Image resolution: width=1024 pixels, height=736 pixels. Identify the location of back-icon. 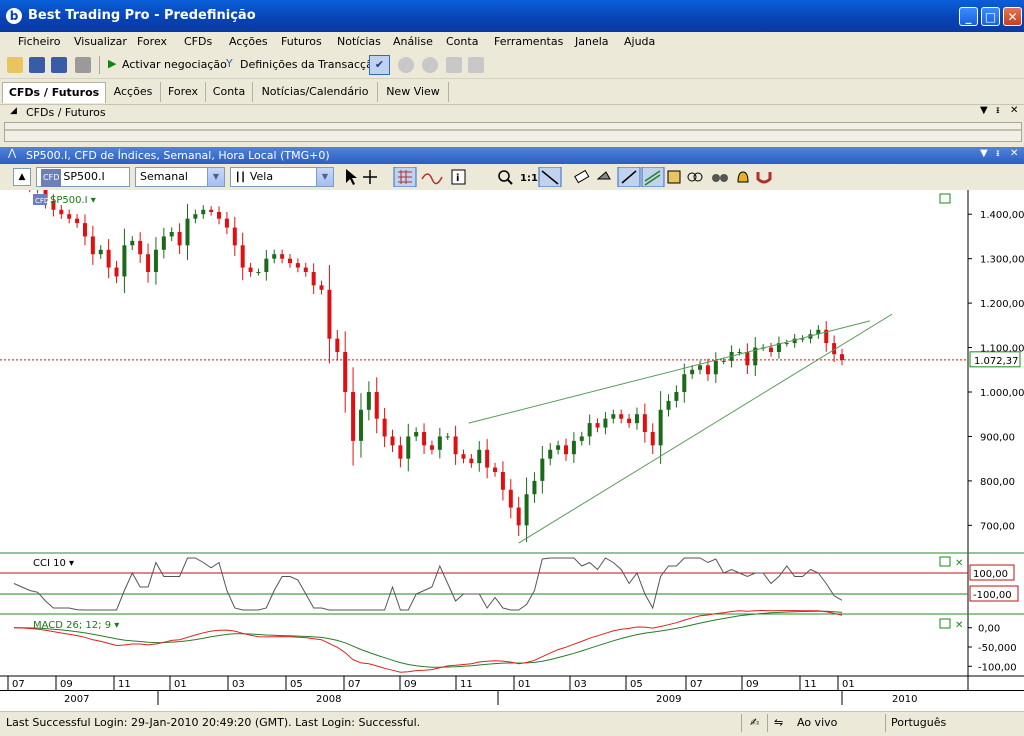
(406, 65).